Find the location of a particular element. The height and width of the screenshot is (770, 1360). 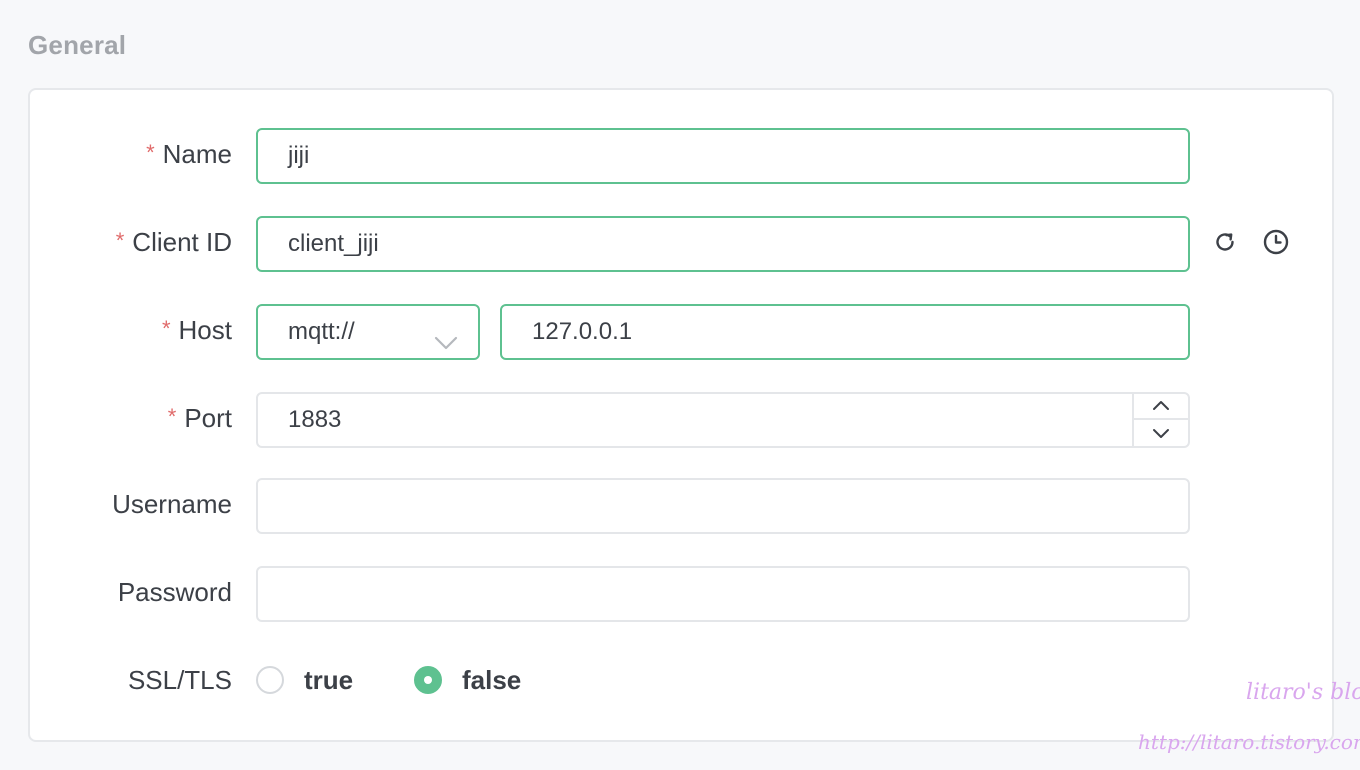

port-input: 1883 is located at coordinates (314, 419).